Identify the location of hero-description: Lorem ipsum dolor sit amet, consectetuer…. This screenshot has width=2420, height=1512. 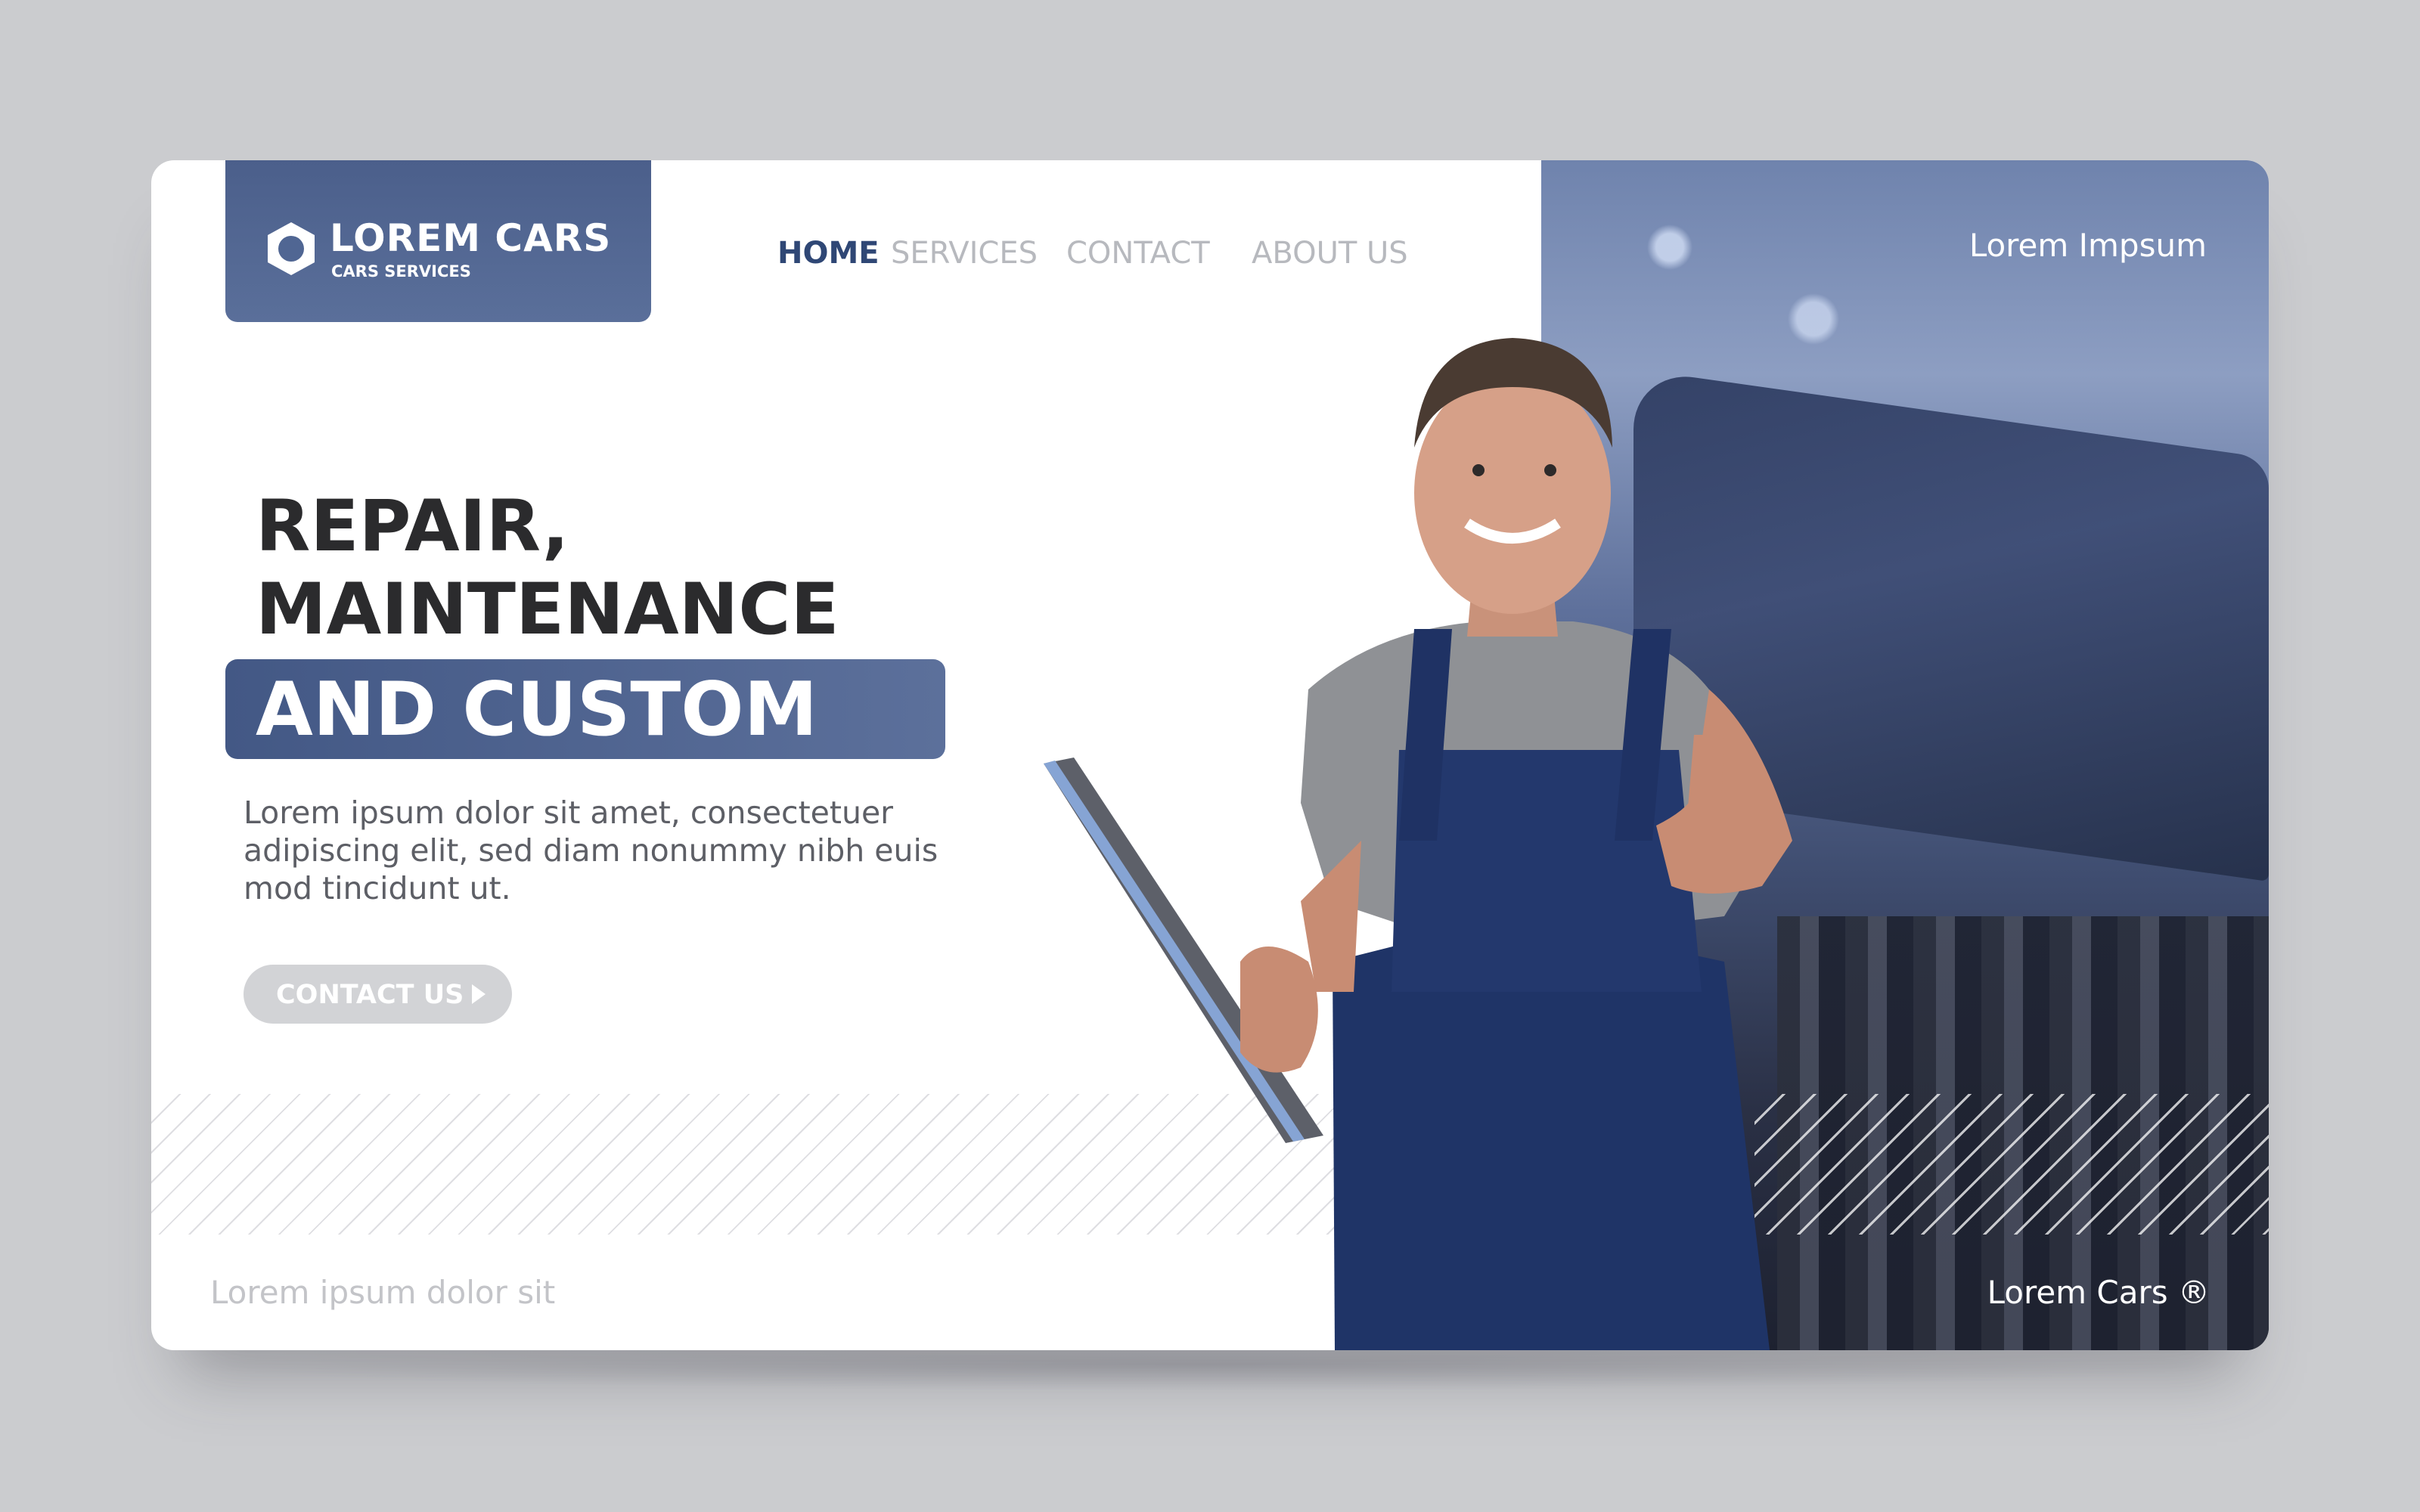
(591, 850).